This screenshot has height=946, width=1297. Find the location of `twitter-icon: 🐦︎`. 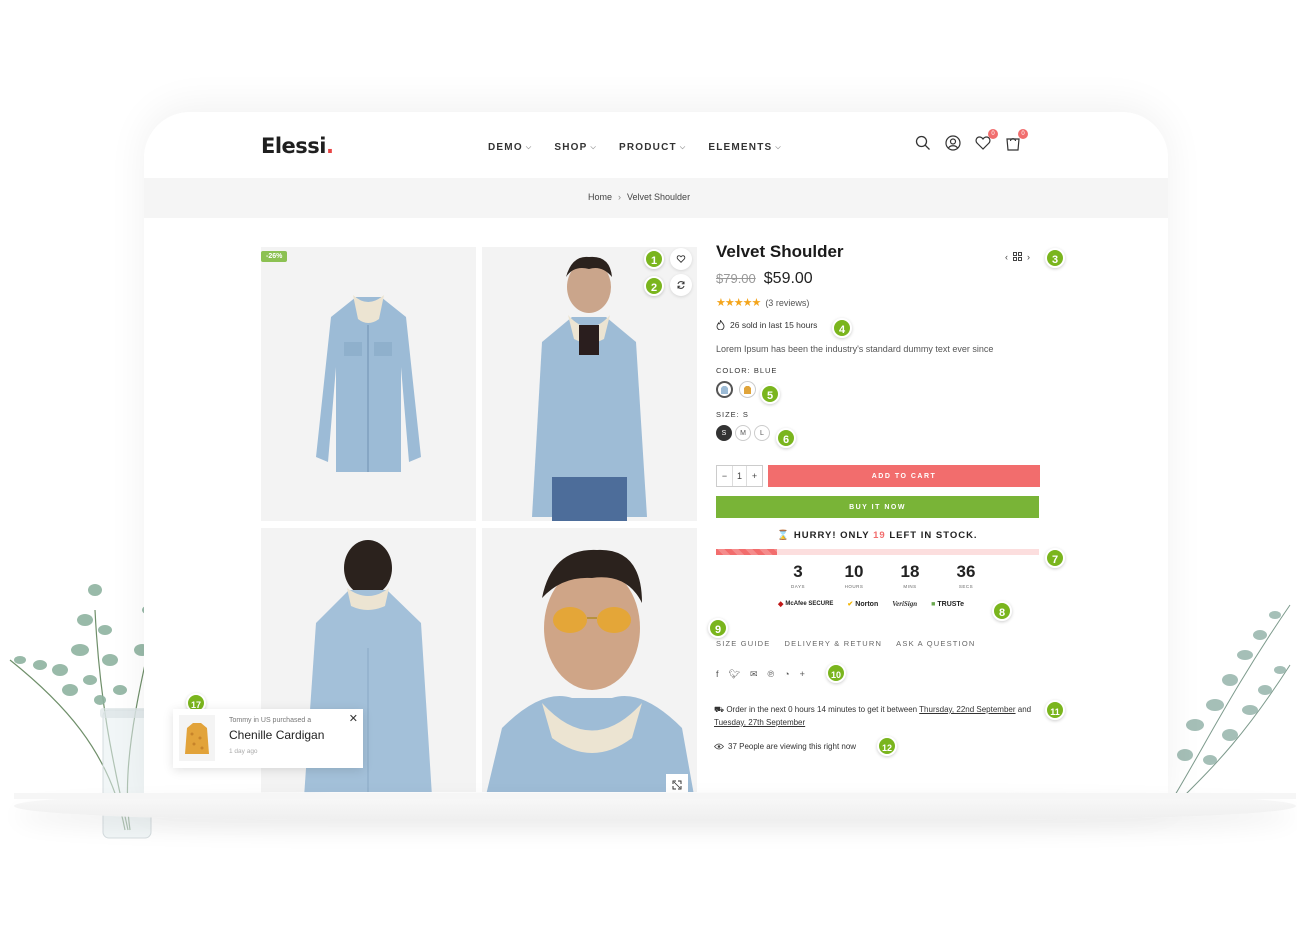

twitter-icon: 🐦︎ is located at coordinates (734, 674).